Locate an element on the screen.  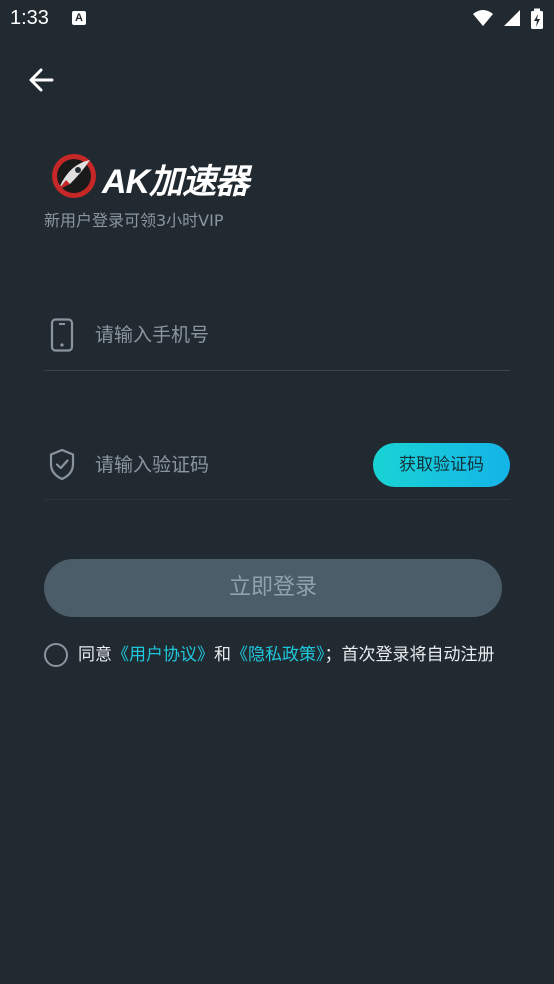
agreement-and: 和 is located at coordinates (222, 655).